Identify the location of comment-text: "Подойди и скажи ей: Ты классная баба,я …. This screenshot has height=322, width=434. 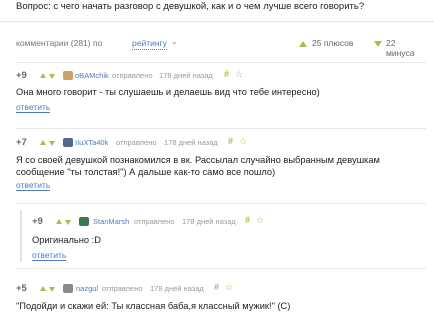
(153, 306).